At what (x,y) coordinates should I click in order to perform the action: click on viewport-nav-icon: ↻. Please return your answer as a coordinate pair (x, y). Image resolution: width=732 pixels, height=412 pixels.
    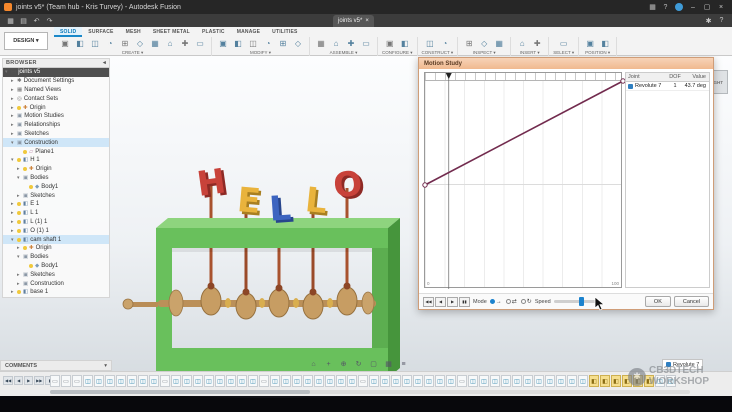
    Looking at the image, I should click on (358, 364).